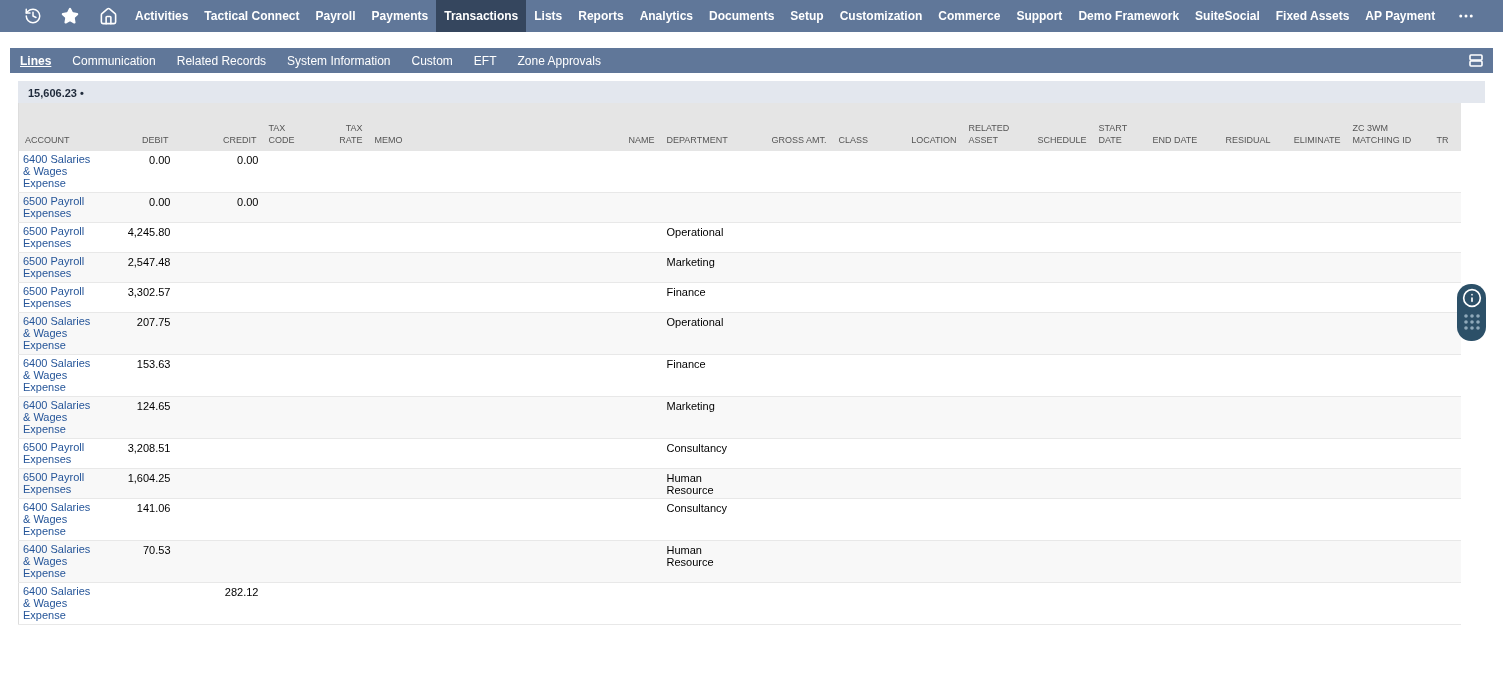 This screenshot has height=692, width=1503. I want to click on column-header: GROSS AMT., so click(799, 140).